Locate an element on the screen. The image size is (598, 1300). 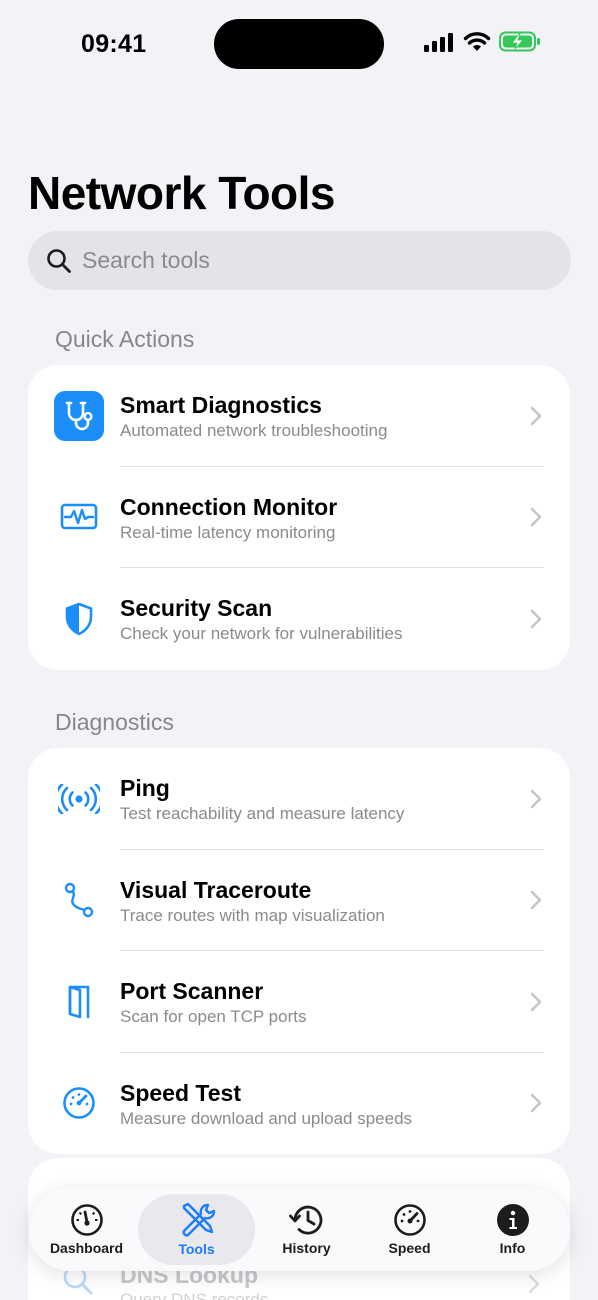
tab-tools: Tools is located at coordinates (196, 1229).